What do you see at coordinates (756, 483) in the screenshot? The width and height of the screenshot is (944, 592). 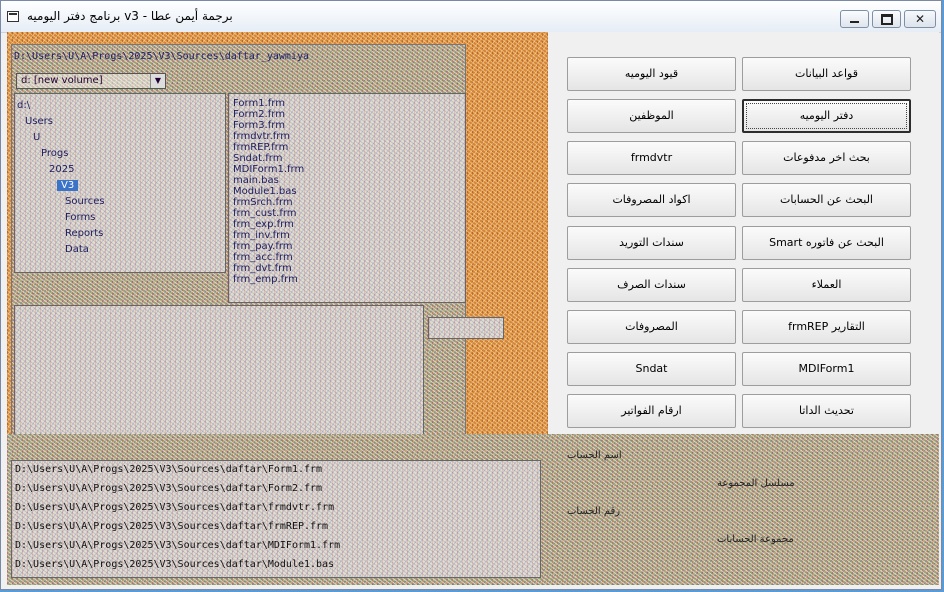 I see `field-label: مسلسل المجموعة` at bounding box center [756, 483].